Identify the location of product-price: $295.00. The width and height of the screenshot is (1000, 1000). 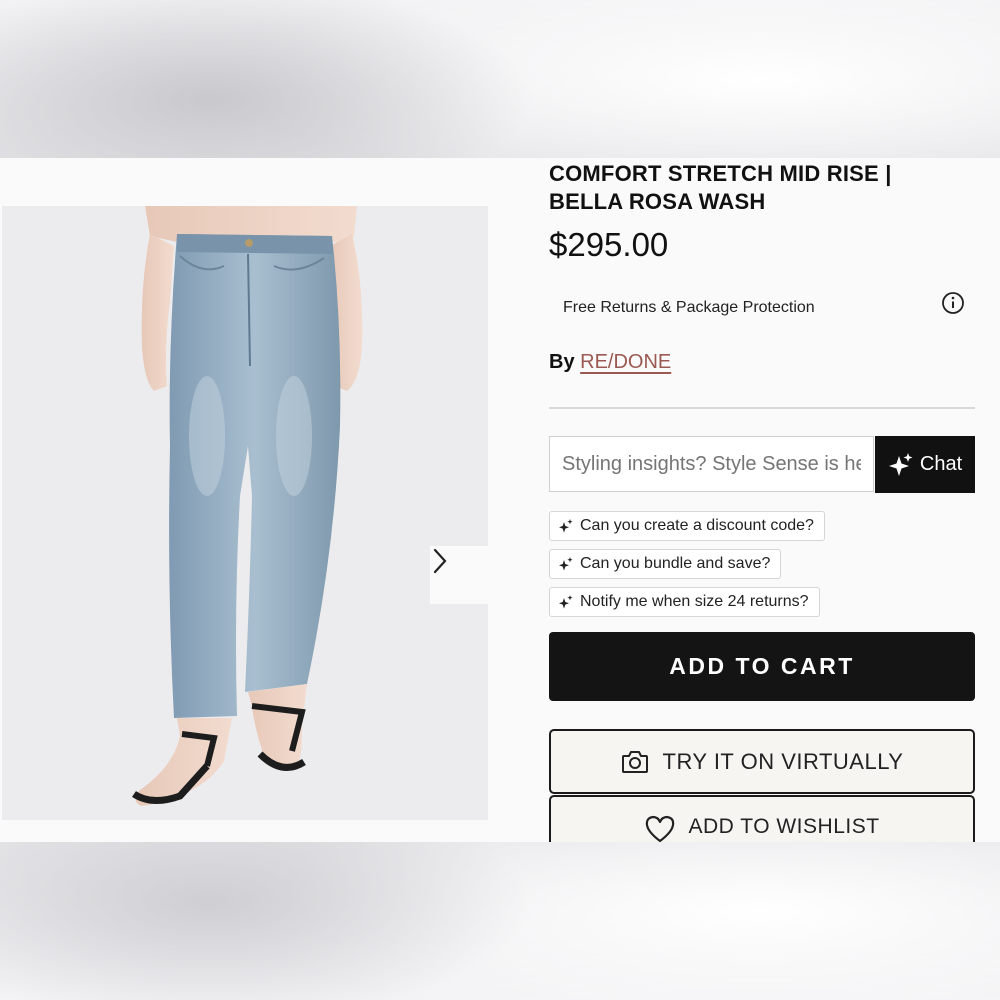
(609, 244).